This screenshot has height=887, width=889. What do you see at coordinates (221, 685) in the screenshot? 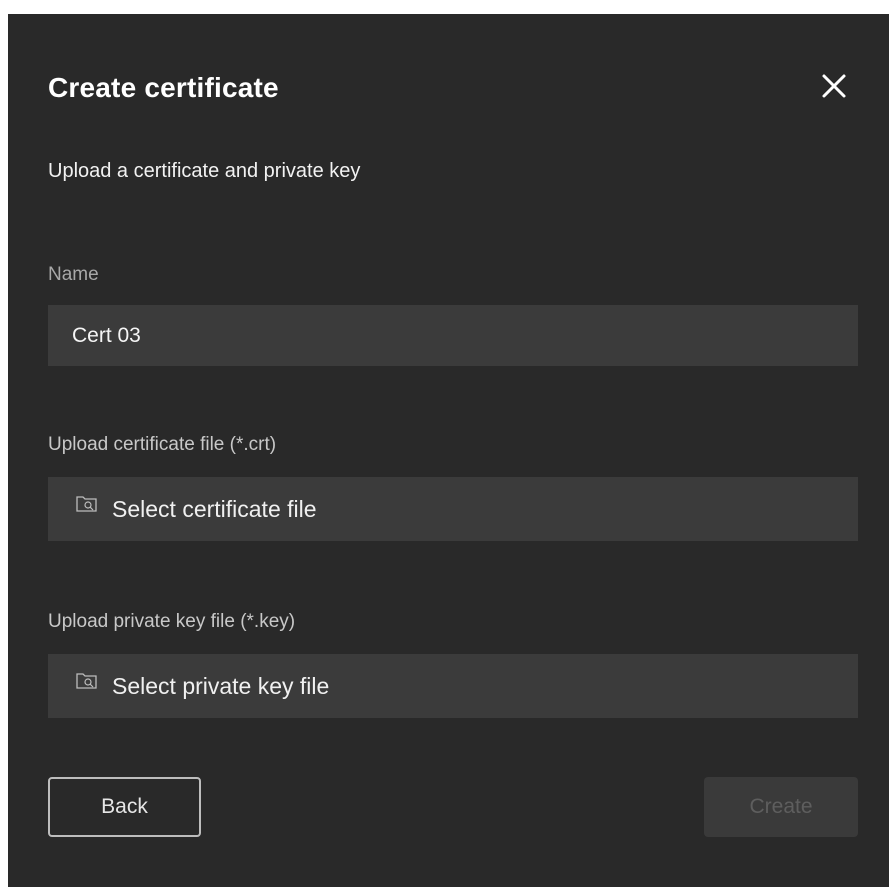
I see `private-key-file-placeholder: Select private key file` at bounding box center [221, 685].